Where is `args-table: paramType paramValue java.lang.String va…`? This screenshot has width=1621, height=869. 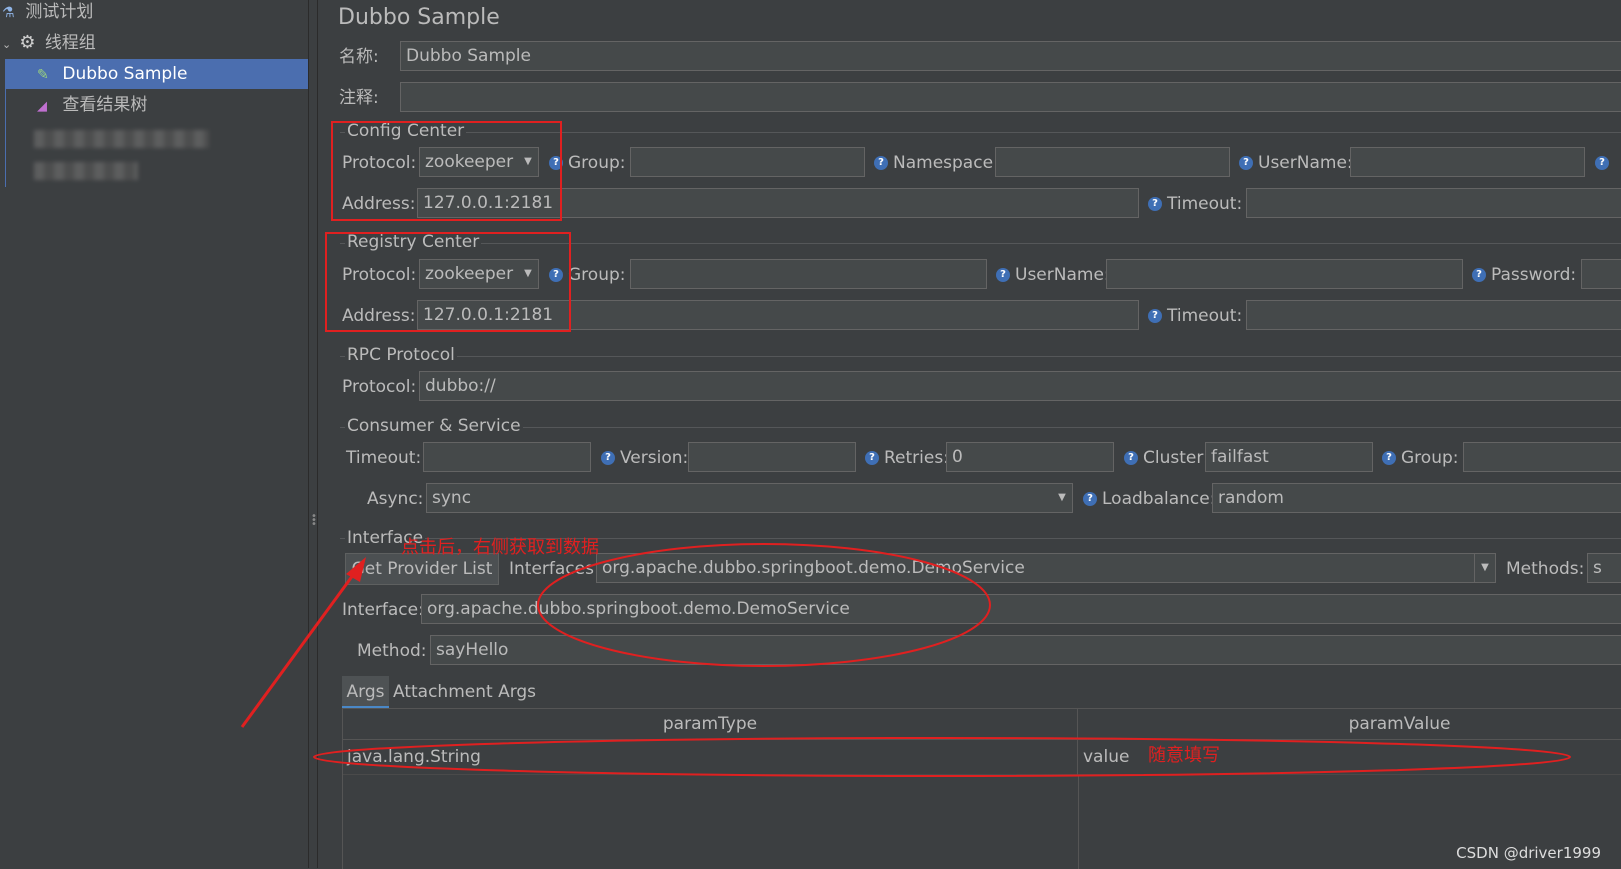
args-table: paramType paramValue java.lang.String va… is located at coordinates (981, 788).